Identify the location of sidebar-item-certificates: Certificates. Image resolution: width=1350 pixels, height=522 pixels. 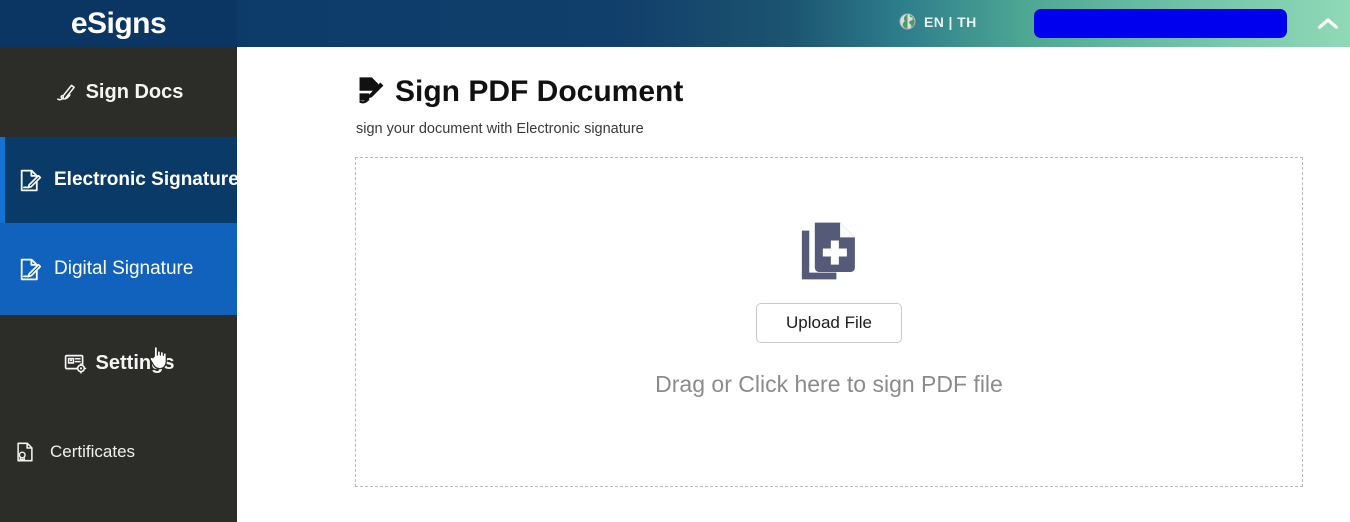
(118, 452).